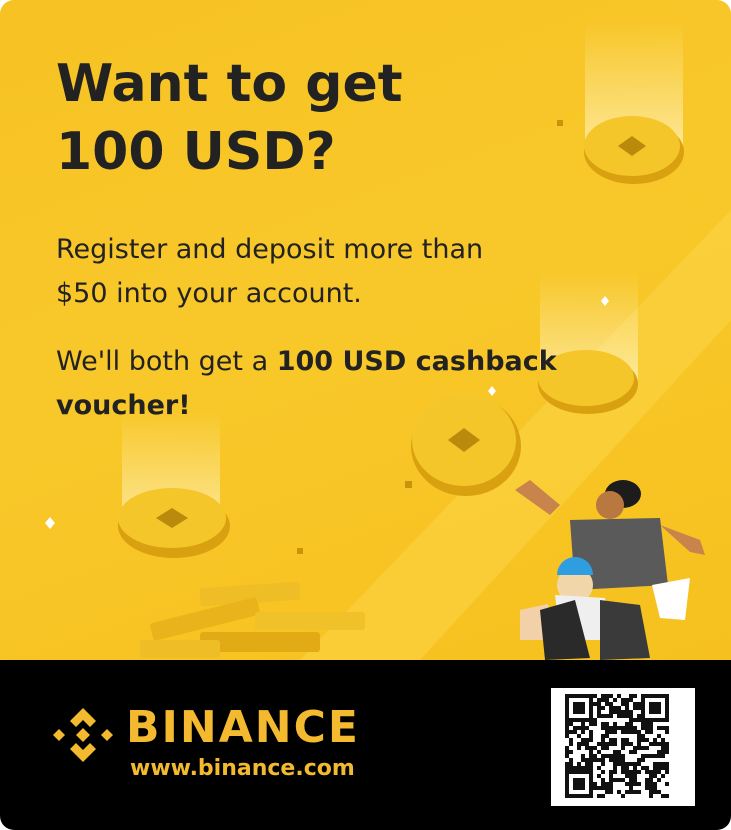  Describe the element at coordinates (196, 152) in the screenshot. I see `headline-line-2: 100 USD?` at that location.